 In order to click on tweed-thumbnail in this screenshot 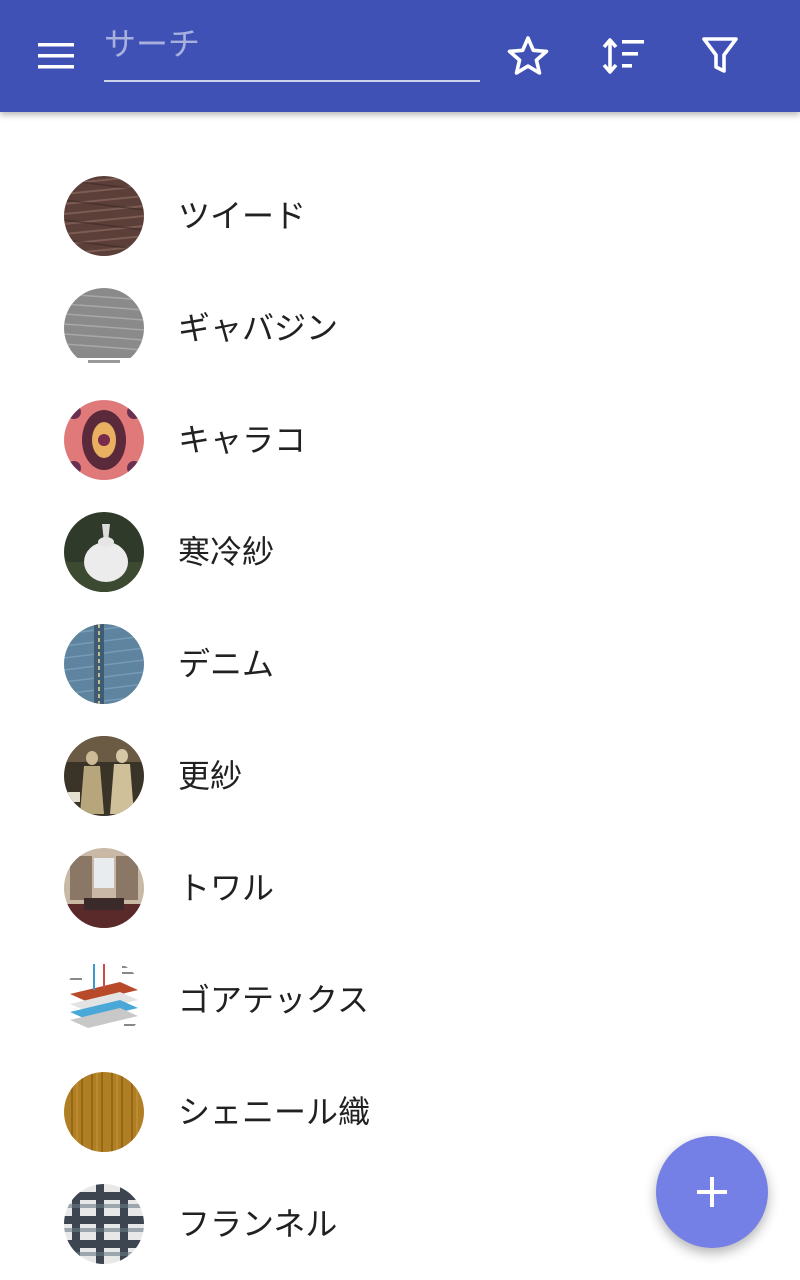, I will do `click(104, 216)`.